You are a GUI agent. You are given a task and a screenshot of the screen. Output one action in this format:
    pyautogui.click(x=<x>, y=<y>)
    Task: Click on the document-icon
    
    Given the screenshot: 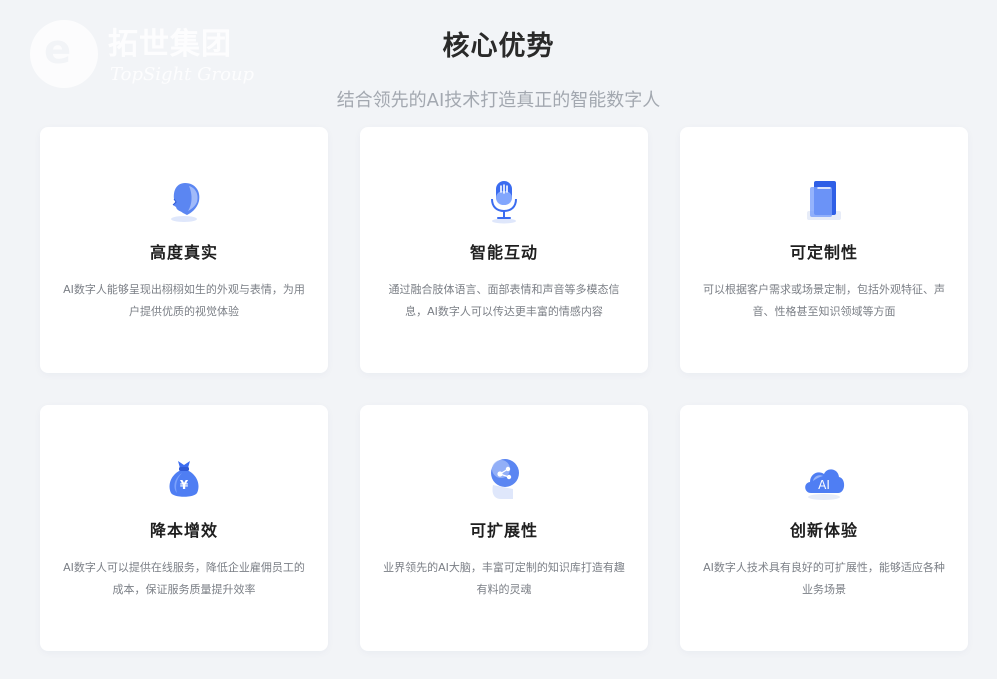 What is the action you would take?
    pyautogui.click(x=824, y=202)
    